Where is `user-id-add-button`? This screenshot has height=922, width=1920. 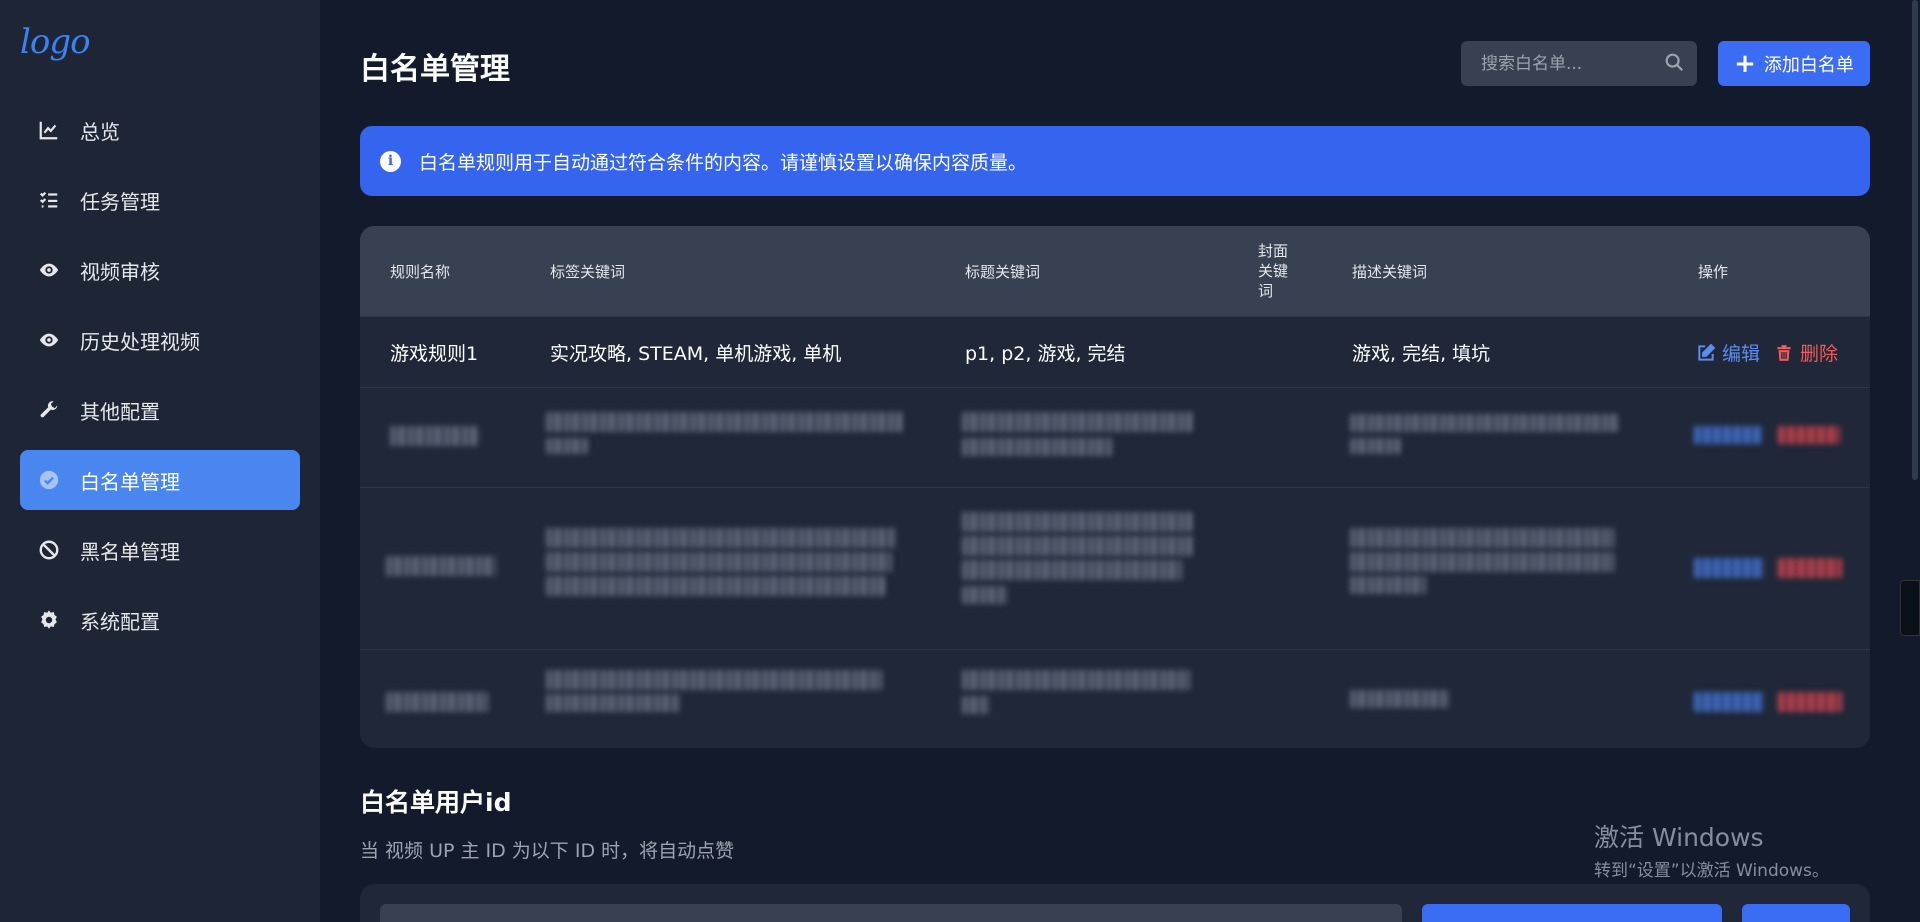 user-id-add-button is located at coordinates (1796, 913).